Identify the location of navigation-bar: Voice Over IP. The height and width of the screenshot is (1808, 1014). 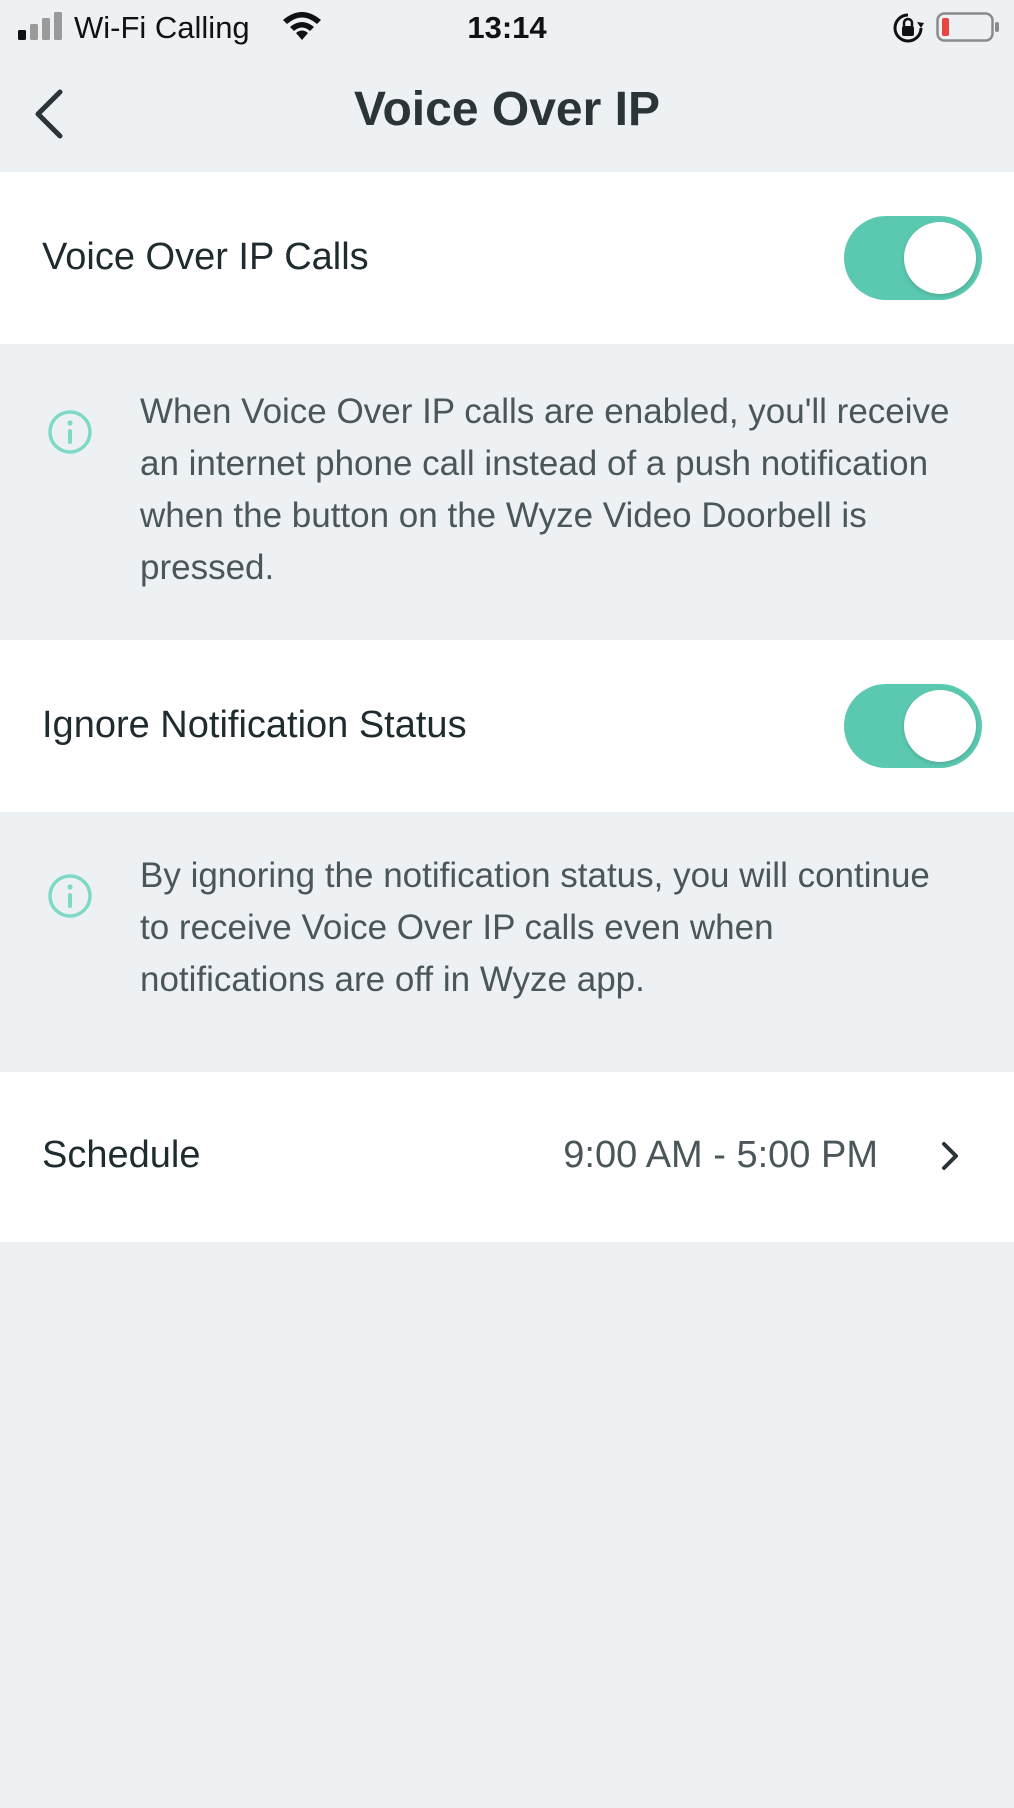
(507, 114).